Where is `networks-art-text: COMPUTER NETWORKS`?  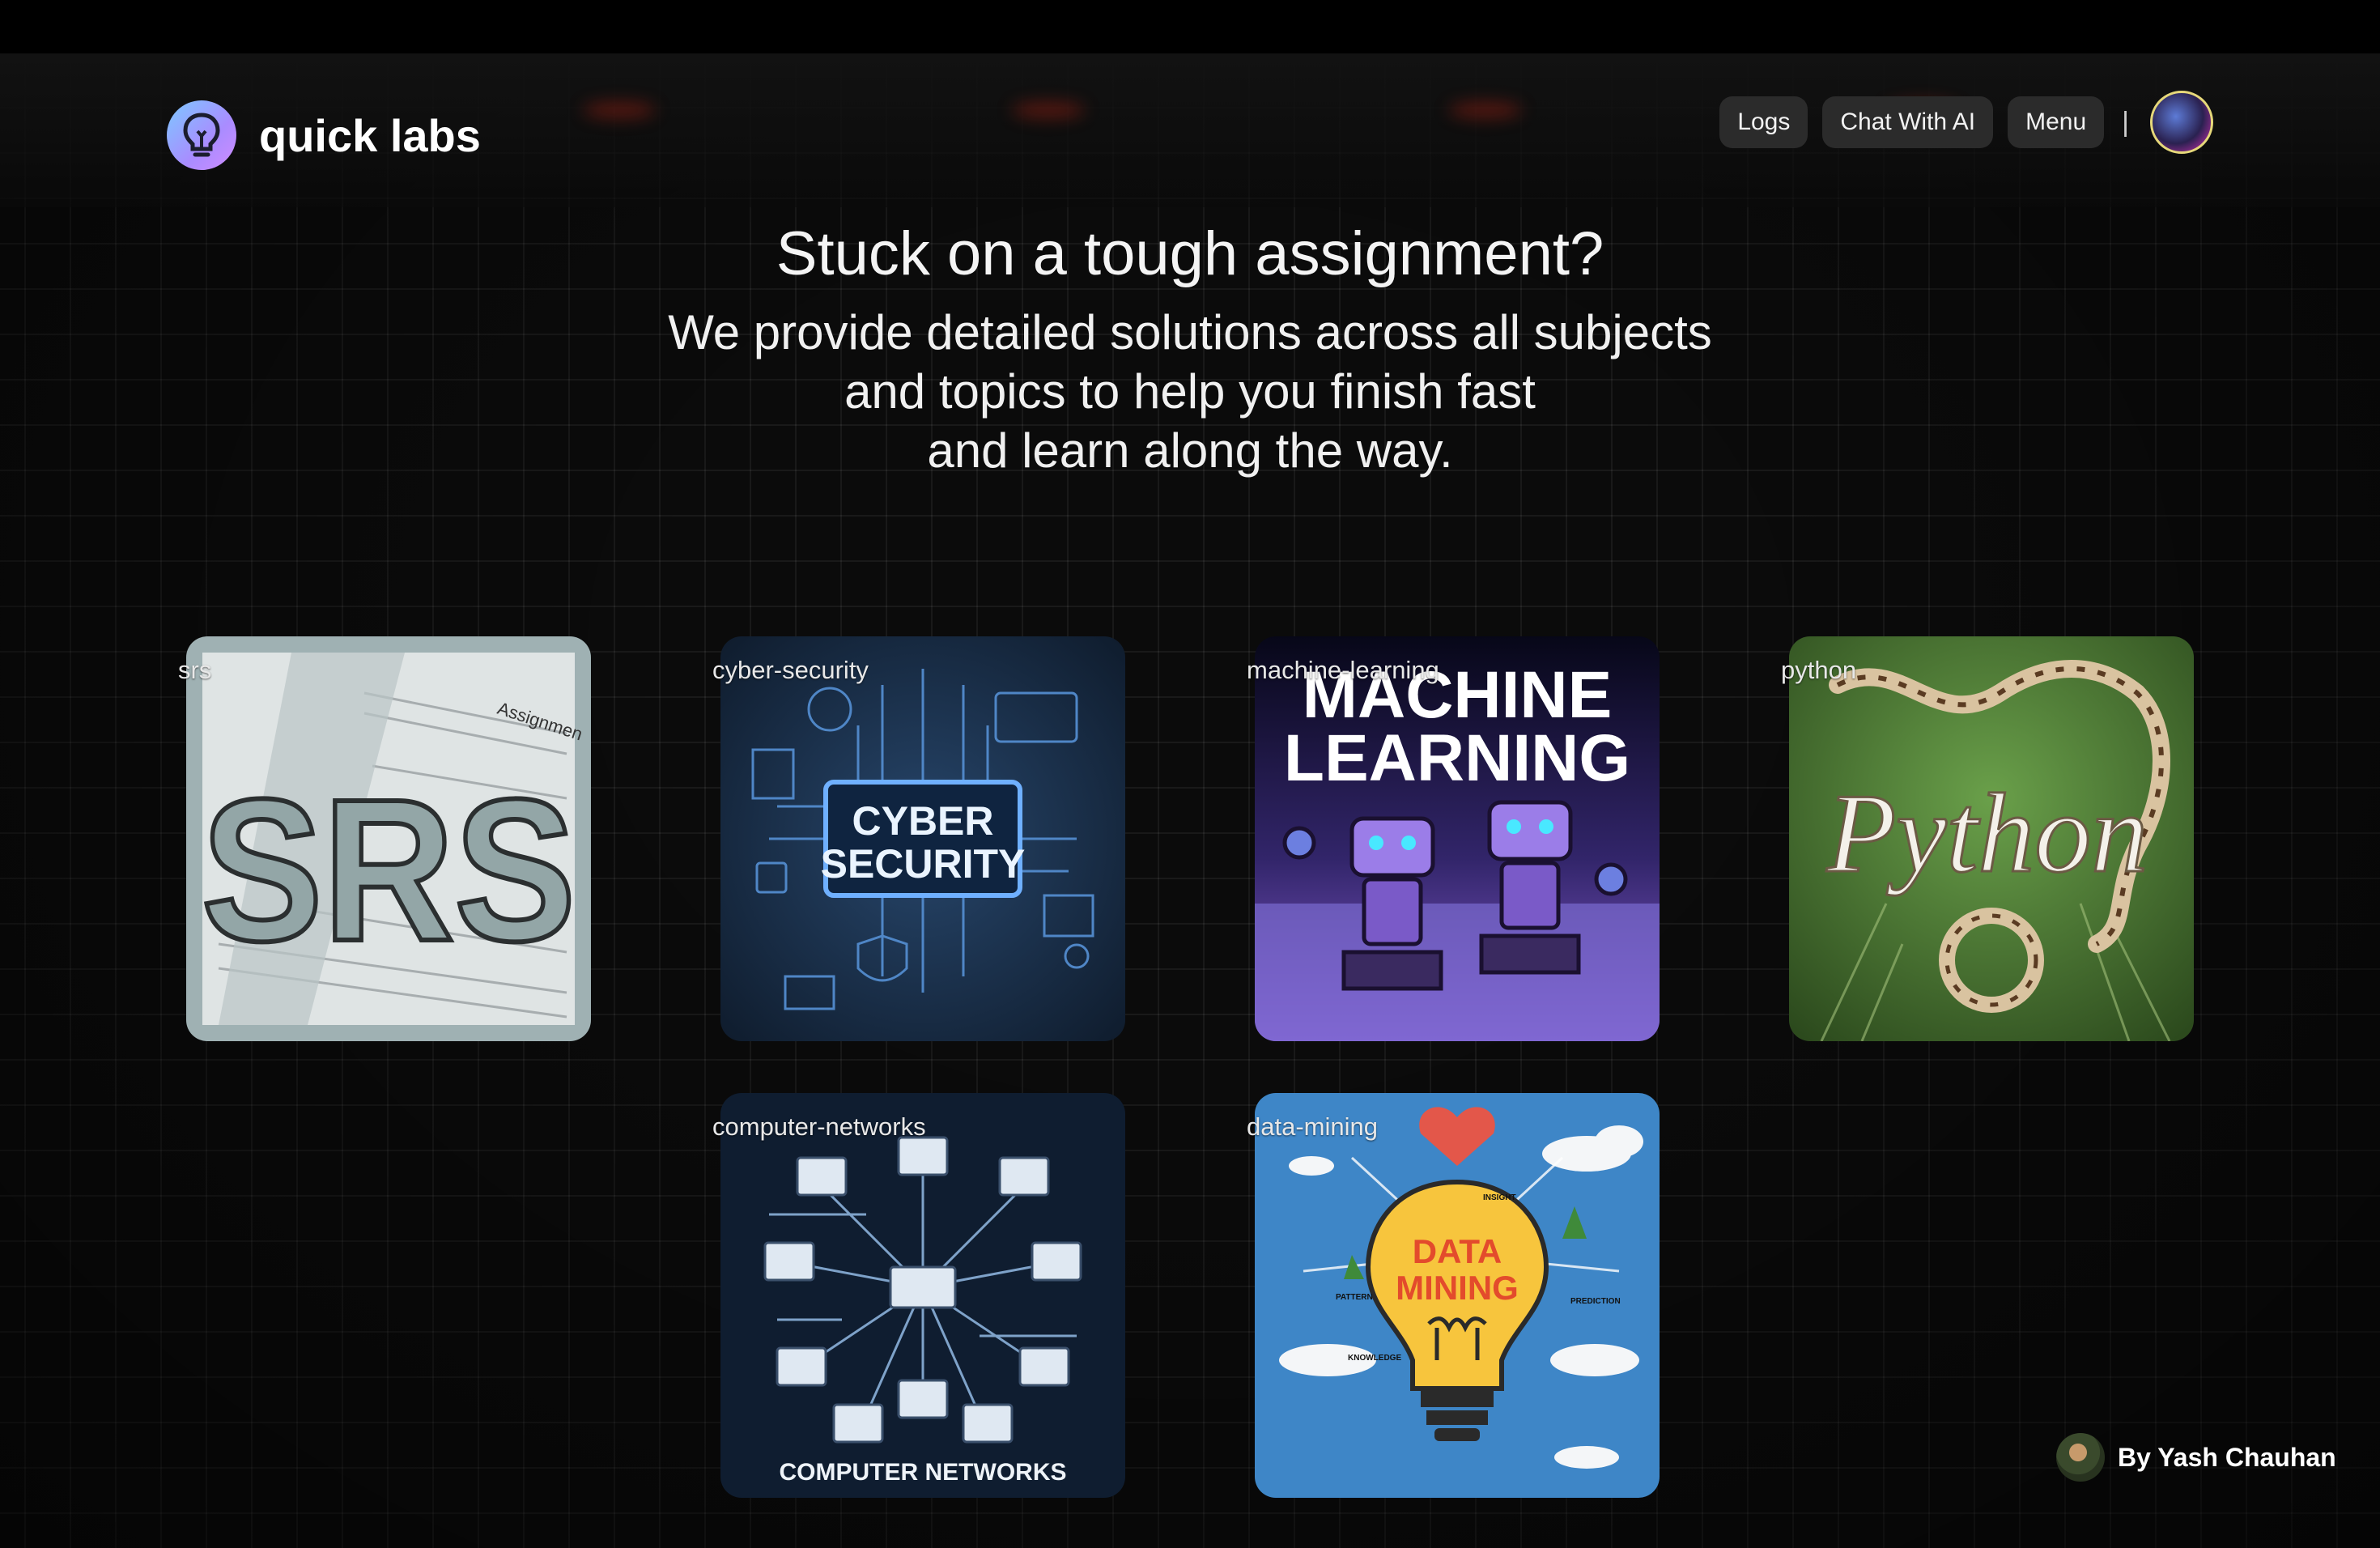 networks-art-text: COMPUTER NETWORKS is located at coordinates (923, 1472).